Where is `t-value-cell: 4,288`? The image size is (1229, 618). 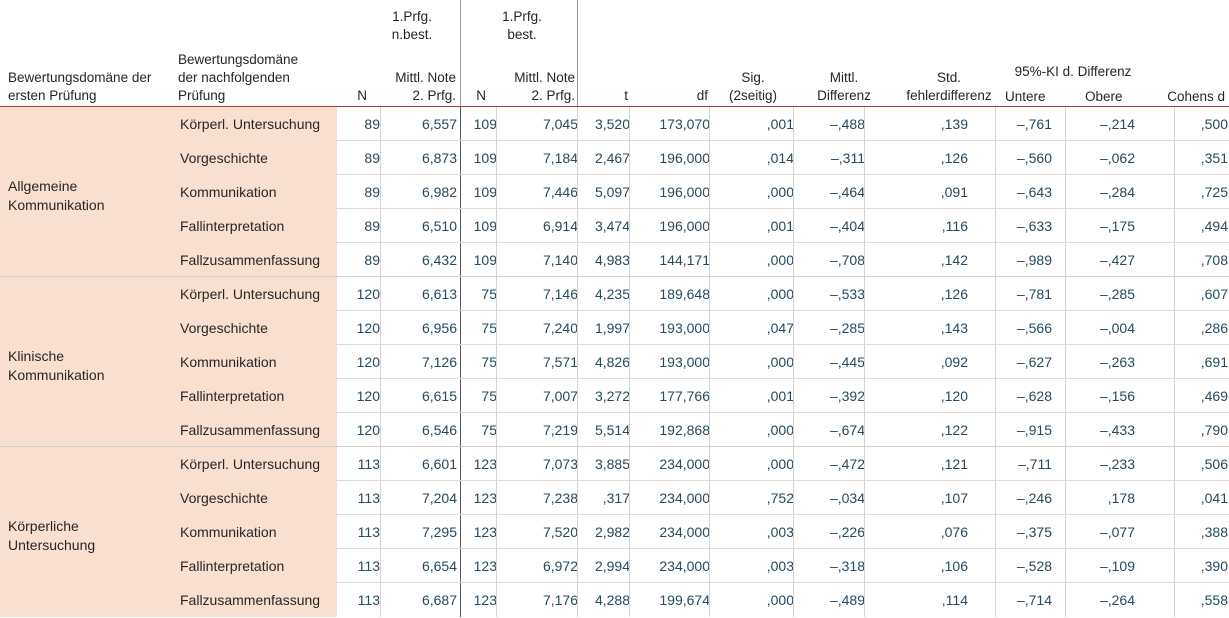 t-value-cell: 4,288 is located at coordinates (603, 600).